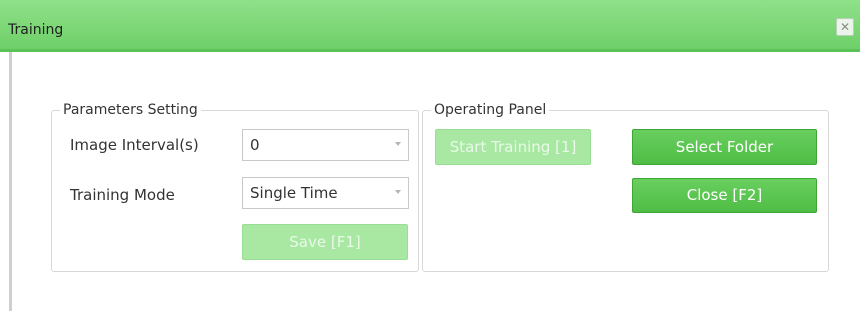 The image size is (860, 311). I want to click on start-training-button: Start Training [1], so click(513, 147).